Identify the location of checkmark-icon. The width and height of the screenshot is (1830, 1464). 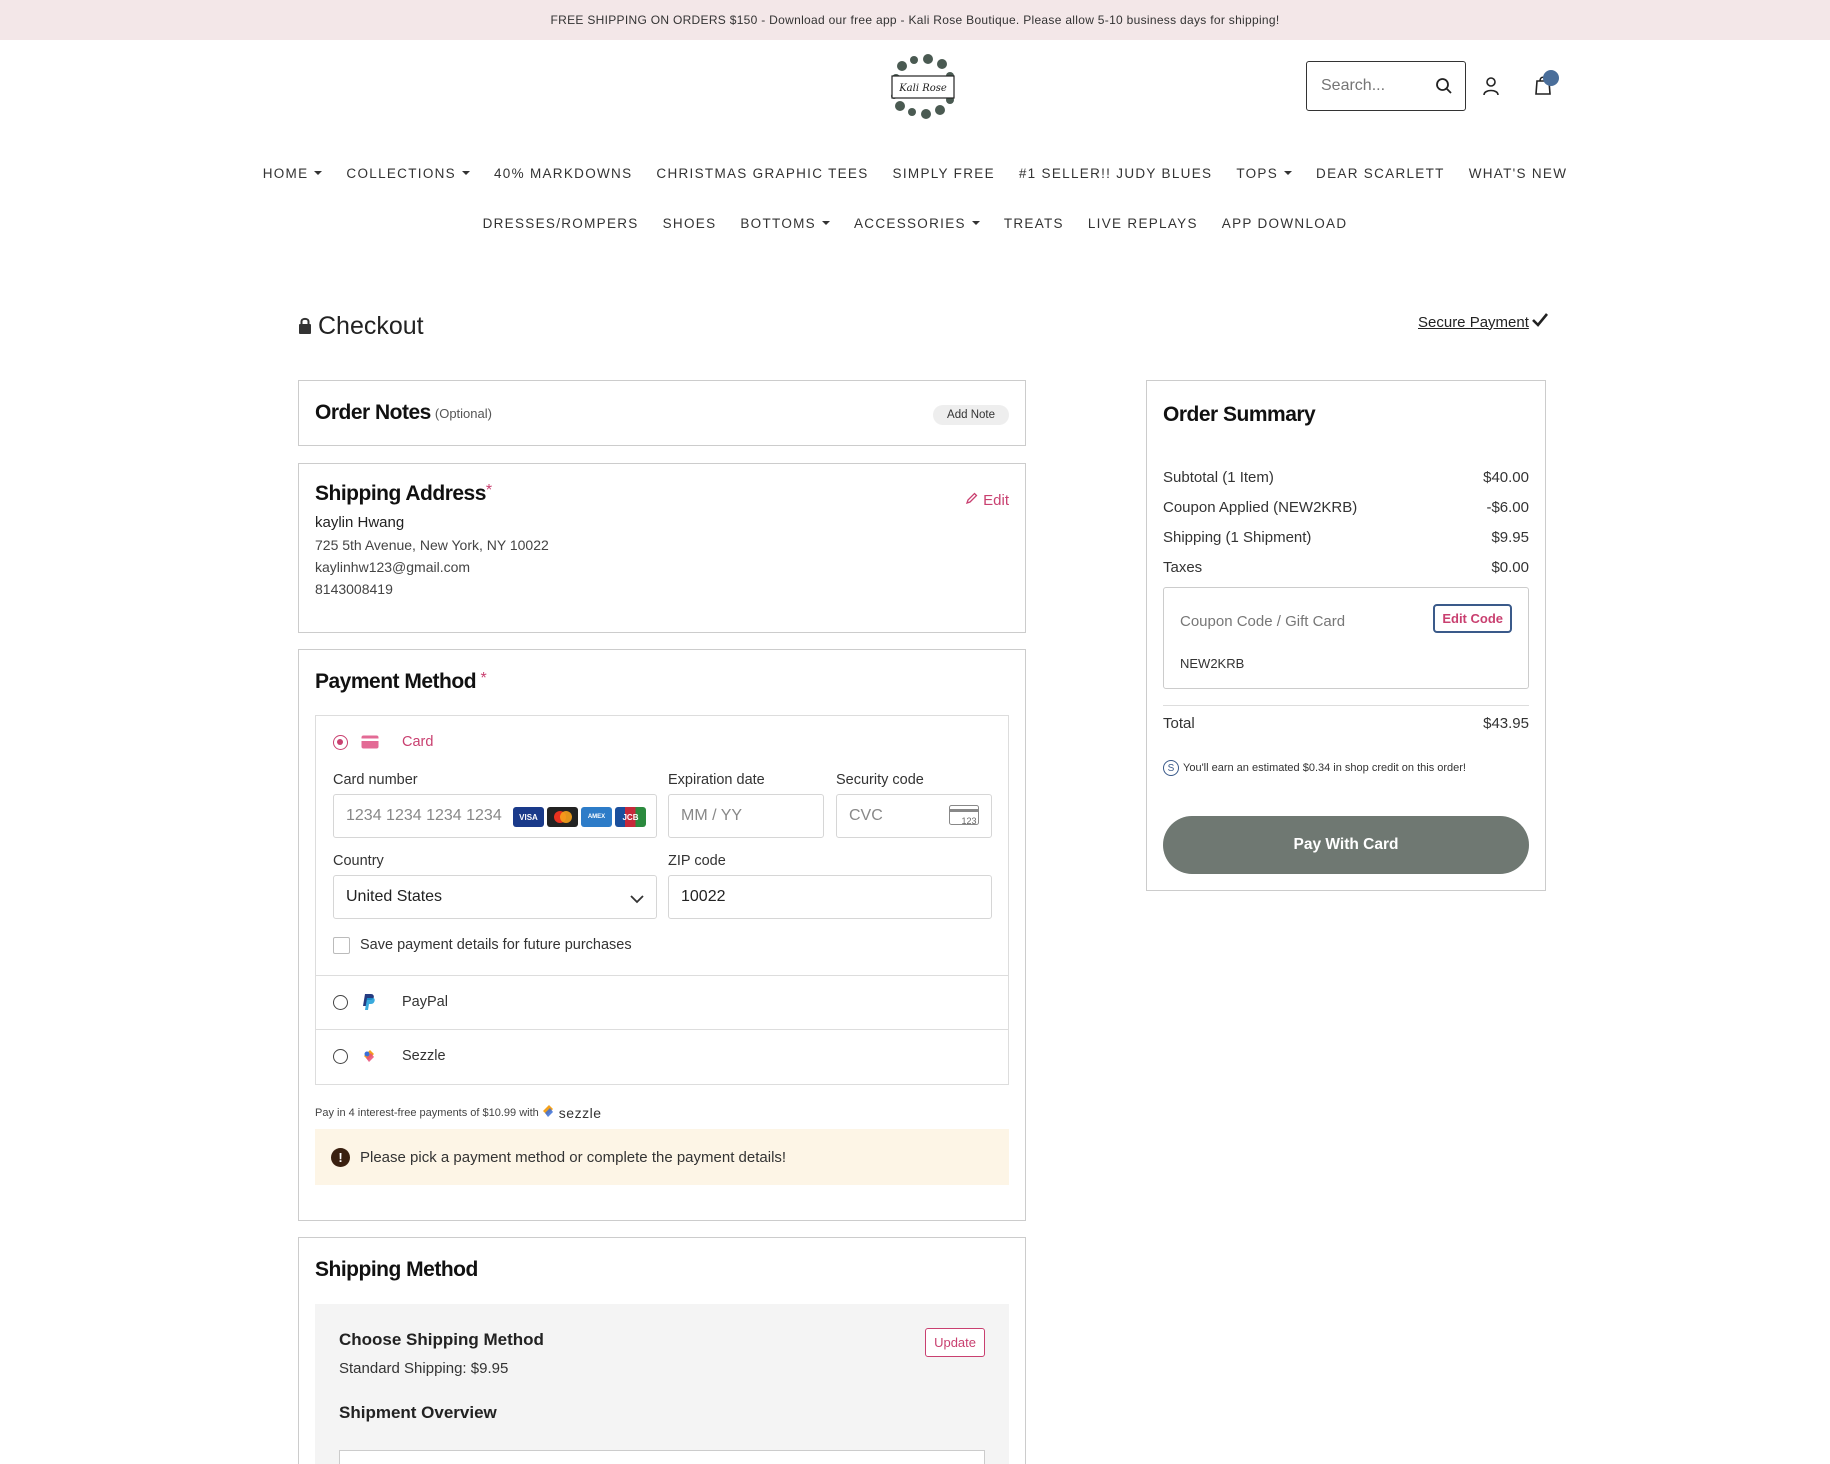
(1539, 322).